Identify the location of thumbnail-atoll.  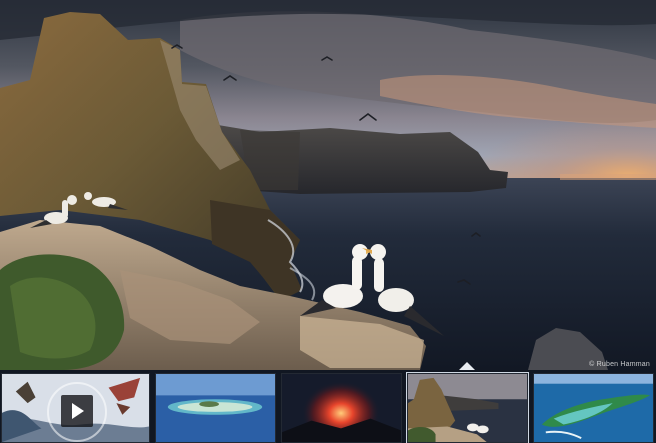
(215, 408).